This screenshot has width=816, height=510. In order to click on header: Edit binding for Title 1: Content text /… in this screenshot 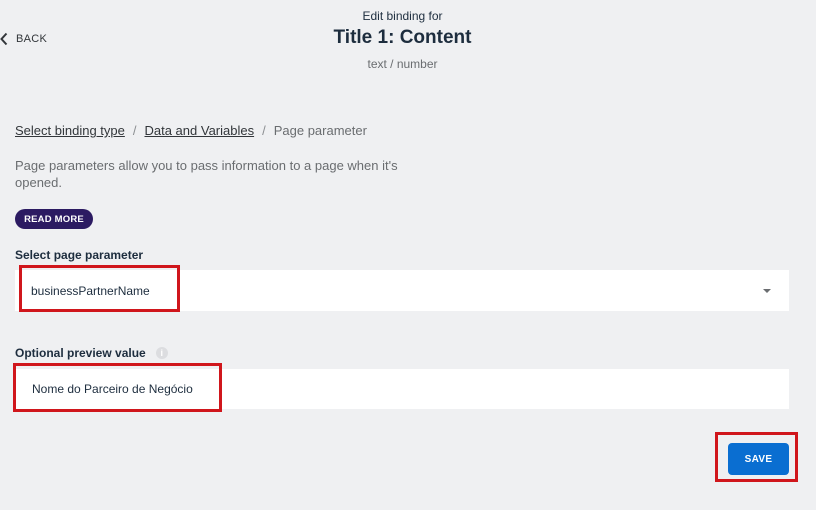, I will do `click(402, 40)`.